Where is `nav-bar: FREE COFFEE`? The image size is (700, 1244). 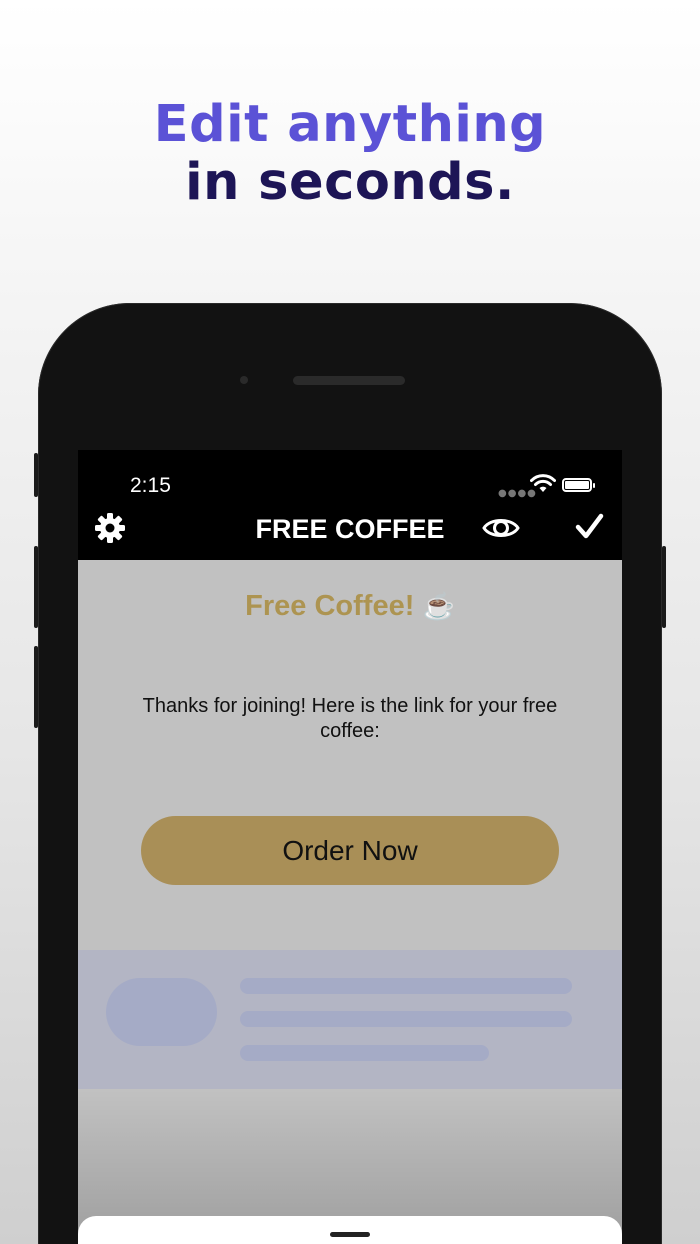
nav-bar: FREE COFFEE is located at coordinates (350, 532).